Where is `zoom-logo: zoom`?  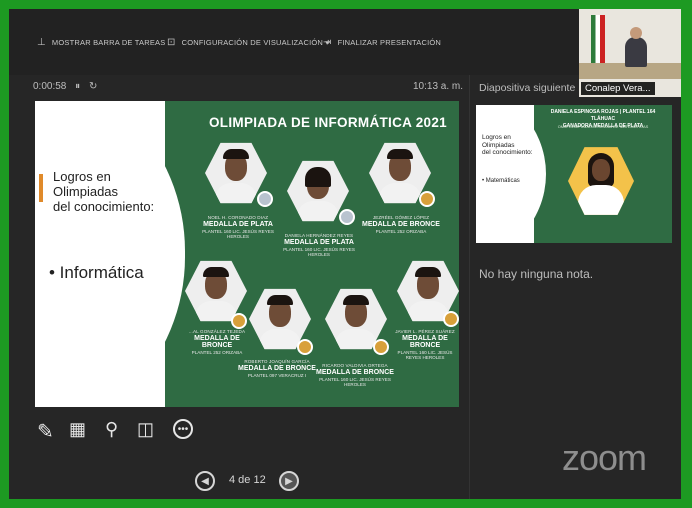 zoom-logo: zoom is located at coordinates (604, 457).